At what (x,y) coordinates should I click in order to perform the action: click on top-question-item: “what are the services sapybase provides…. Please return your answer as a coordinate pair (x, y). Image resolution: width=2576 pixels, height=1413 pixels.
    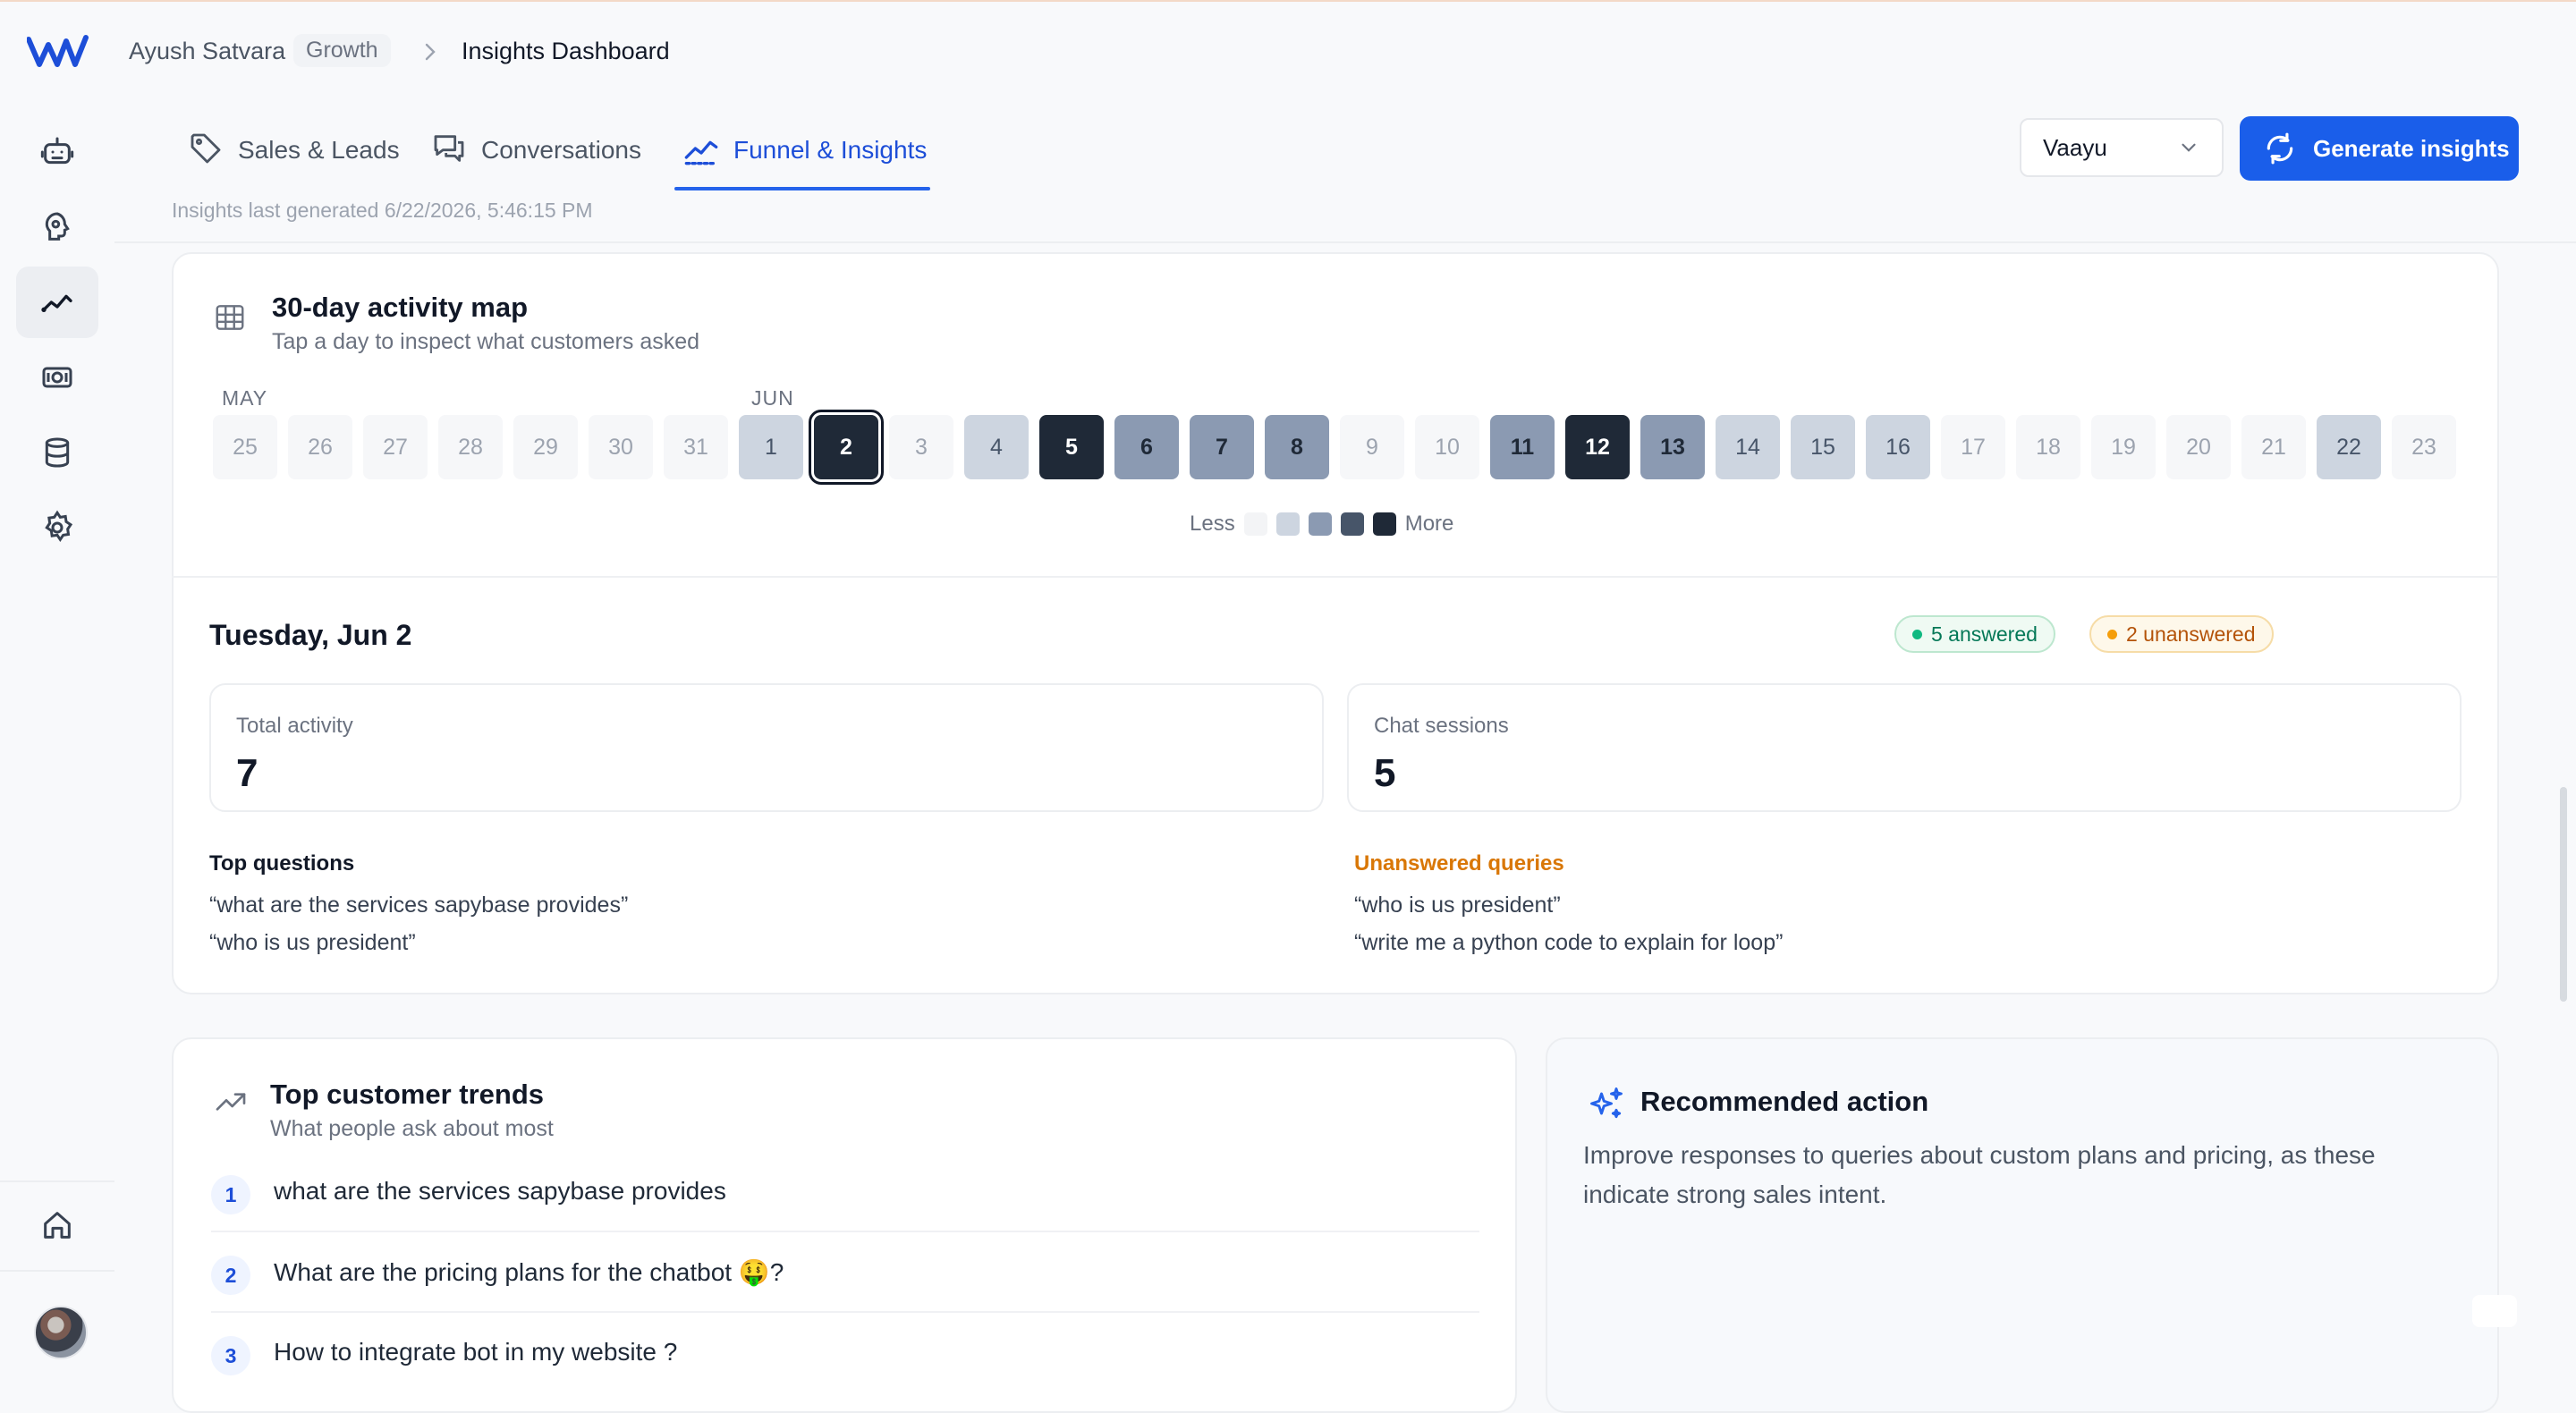
    Looking at the image, I should click on (419, 905).